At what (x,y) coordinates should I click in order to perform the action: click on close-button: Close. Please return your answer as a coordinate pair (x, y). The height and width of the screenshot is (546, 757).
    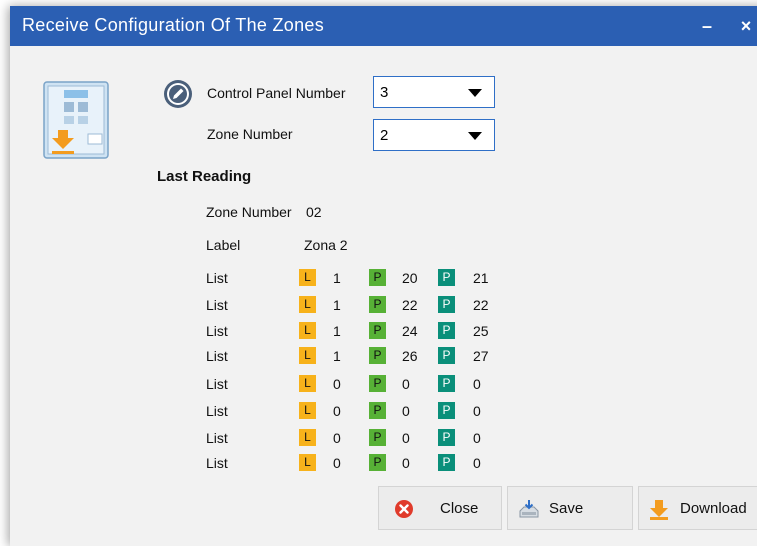
    Looking at the image, I should click on (440, 508).